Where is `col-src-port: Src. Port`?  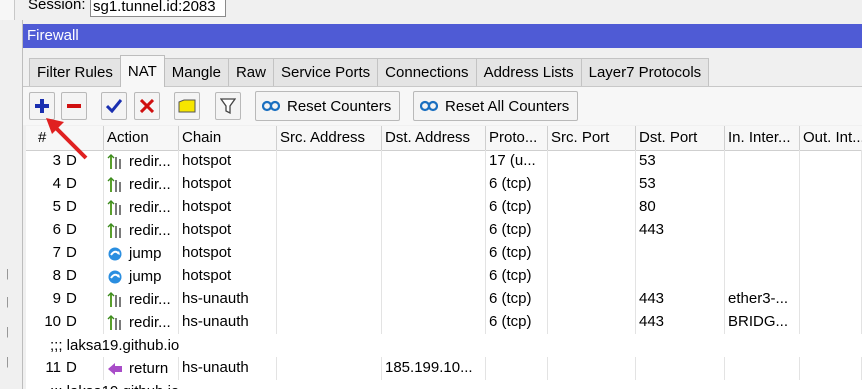 col-src-port: Src. Port is located at coordinates (592, 138).